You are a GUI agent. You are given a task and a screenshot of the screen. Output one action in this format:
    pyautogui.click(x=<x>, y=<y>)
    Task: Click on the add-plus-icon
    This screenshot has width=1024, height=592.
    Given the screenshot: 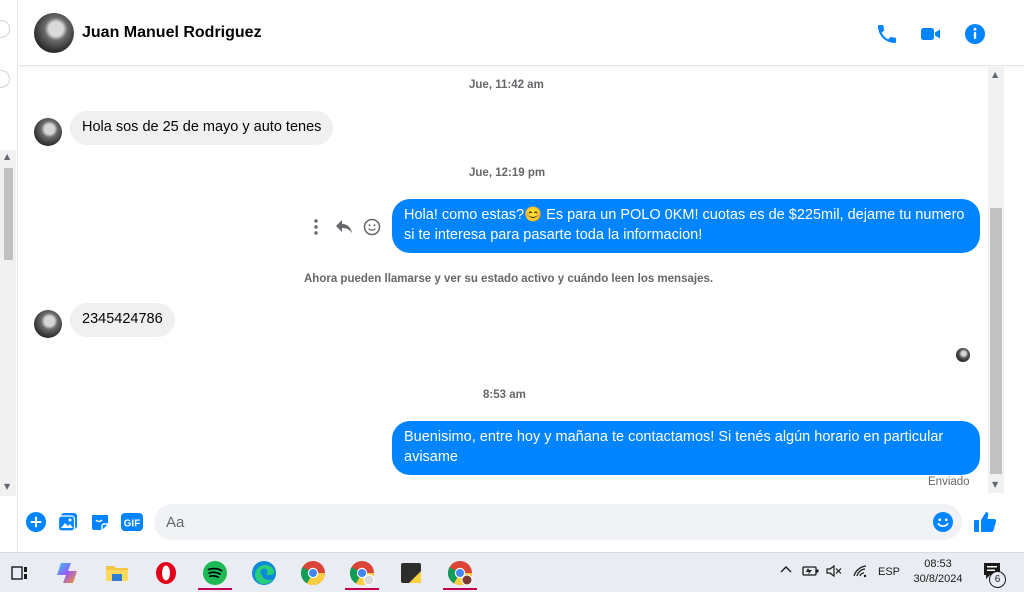 What is the action you would take?
    pyautogui.click(x=37, y=523)
    